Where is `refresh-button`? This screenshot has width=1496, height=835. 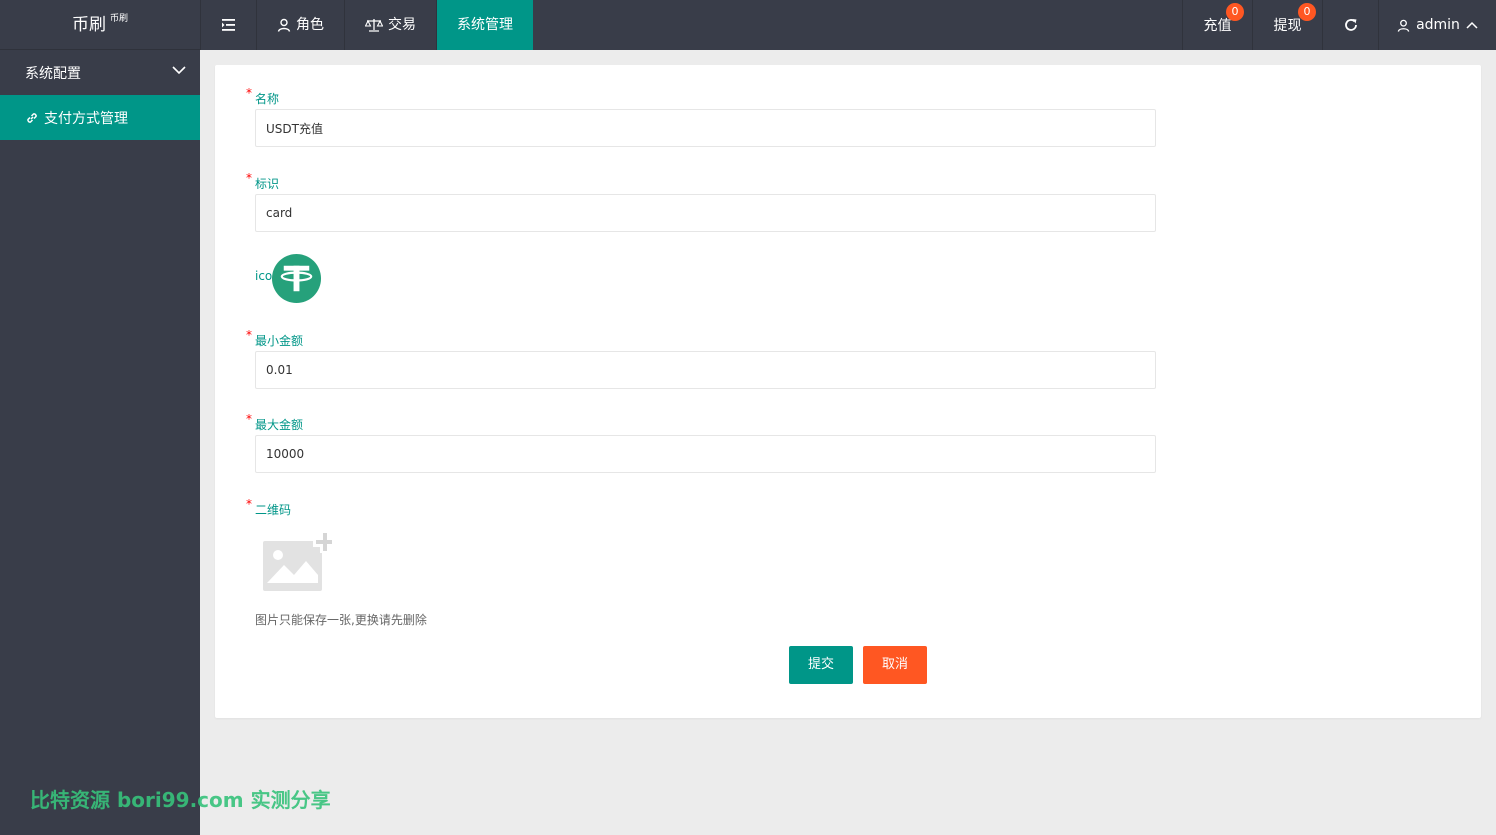
refresh-button is located at coordinates (1350, 25).